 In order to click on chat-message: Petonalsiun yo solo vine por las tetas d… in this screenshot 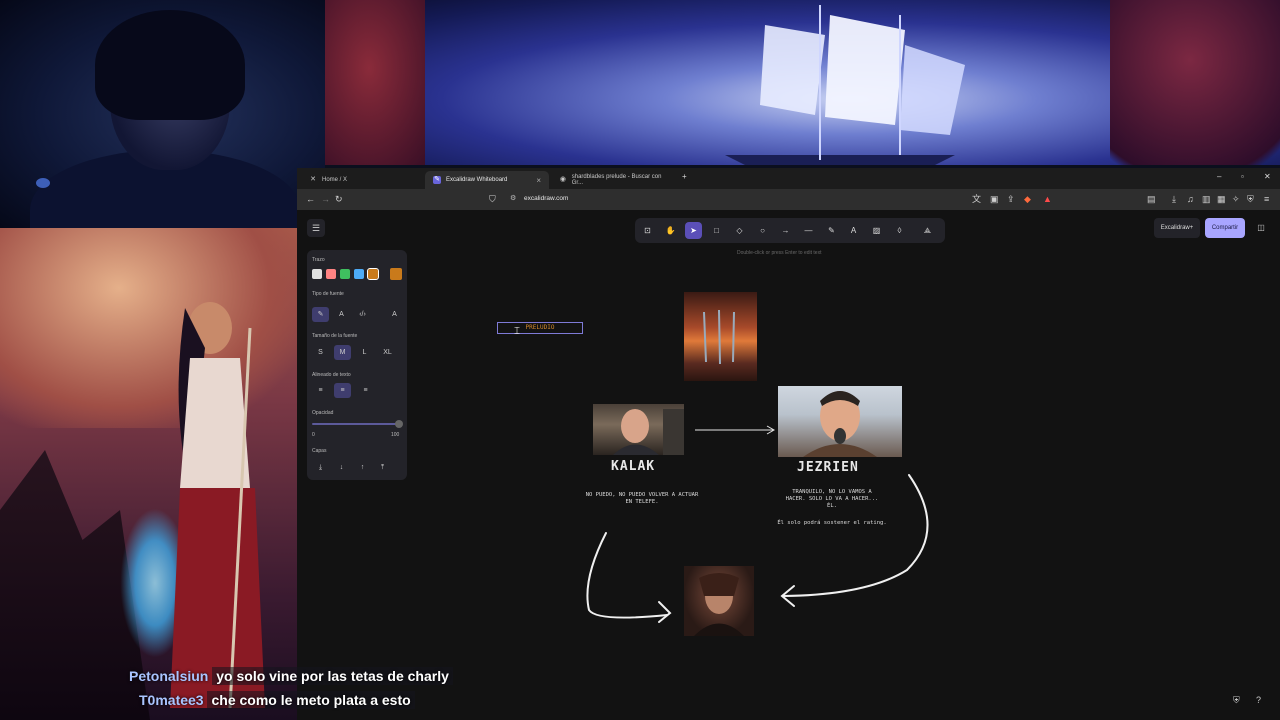, I will do `click(291, 676)`.